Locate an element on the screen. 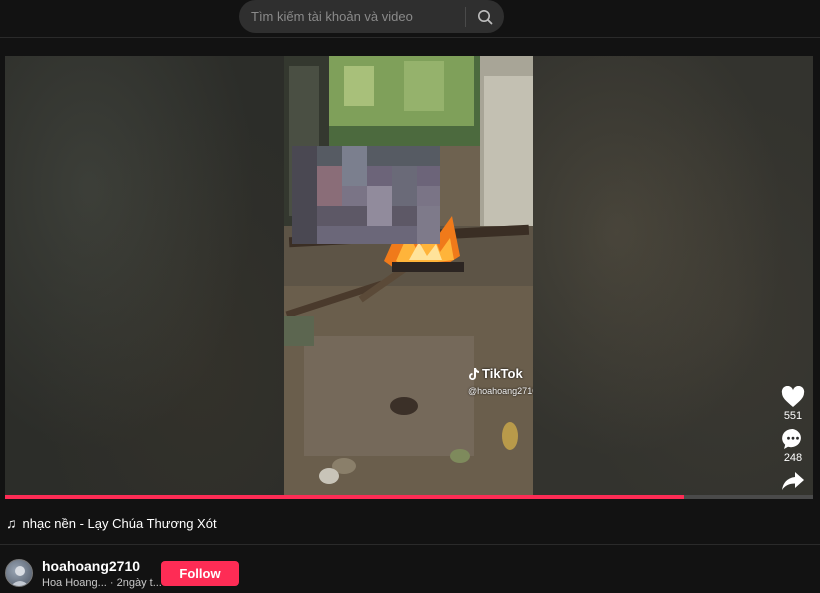 The image size is (820, 593). avatar is located at coordinates (19, 573).